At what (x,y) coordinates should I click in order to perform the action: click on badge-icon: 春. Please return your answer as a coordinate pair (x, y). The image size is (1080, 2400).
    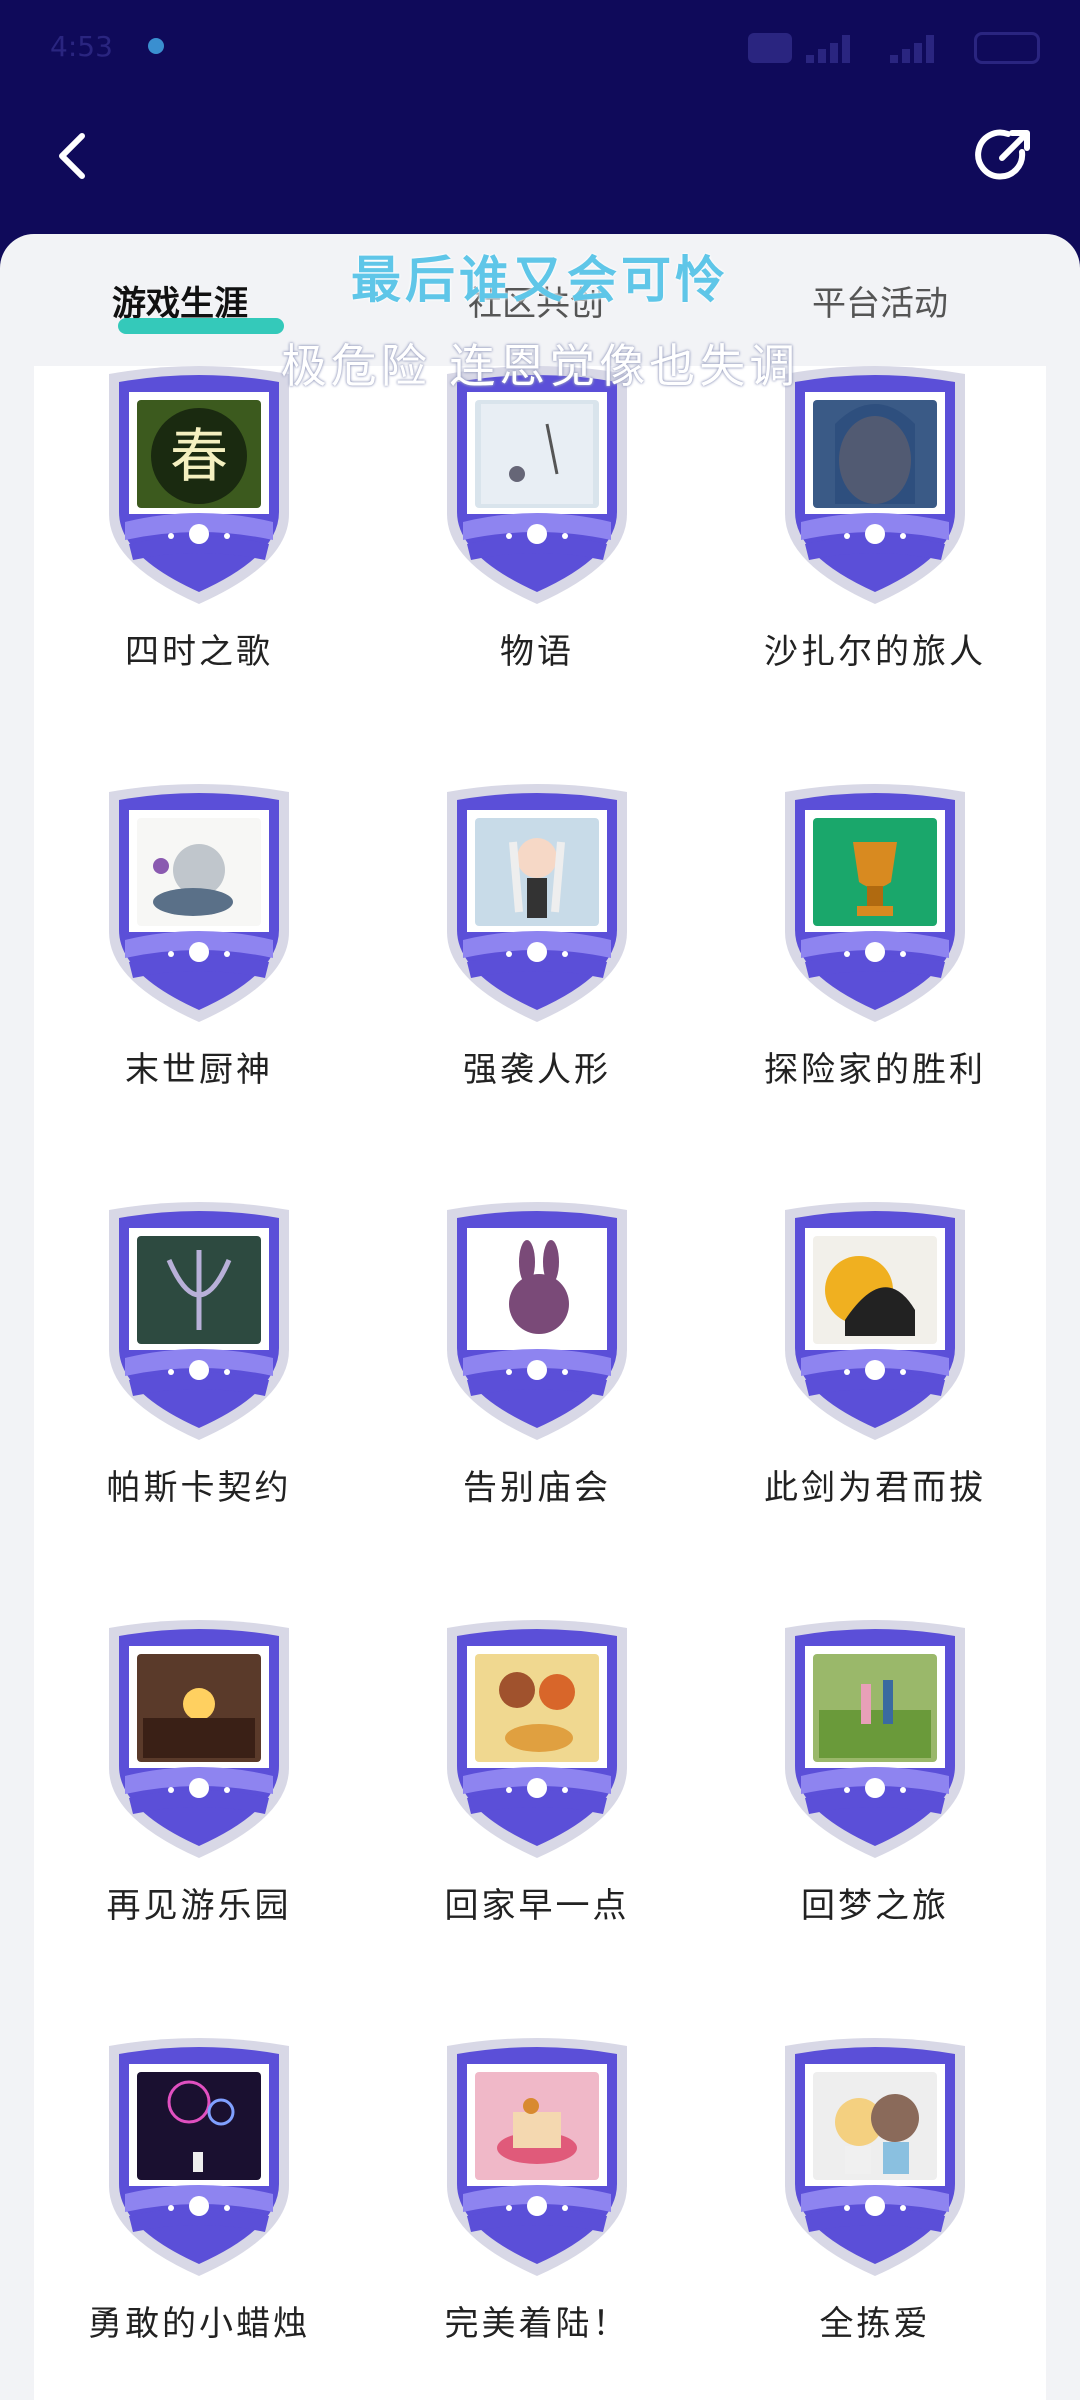
    Looking at the image, I should click on (199, 485).